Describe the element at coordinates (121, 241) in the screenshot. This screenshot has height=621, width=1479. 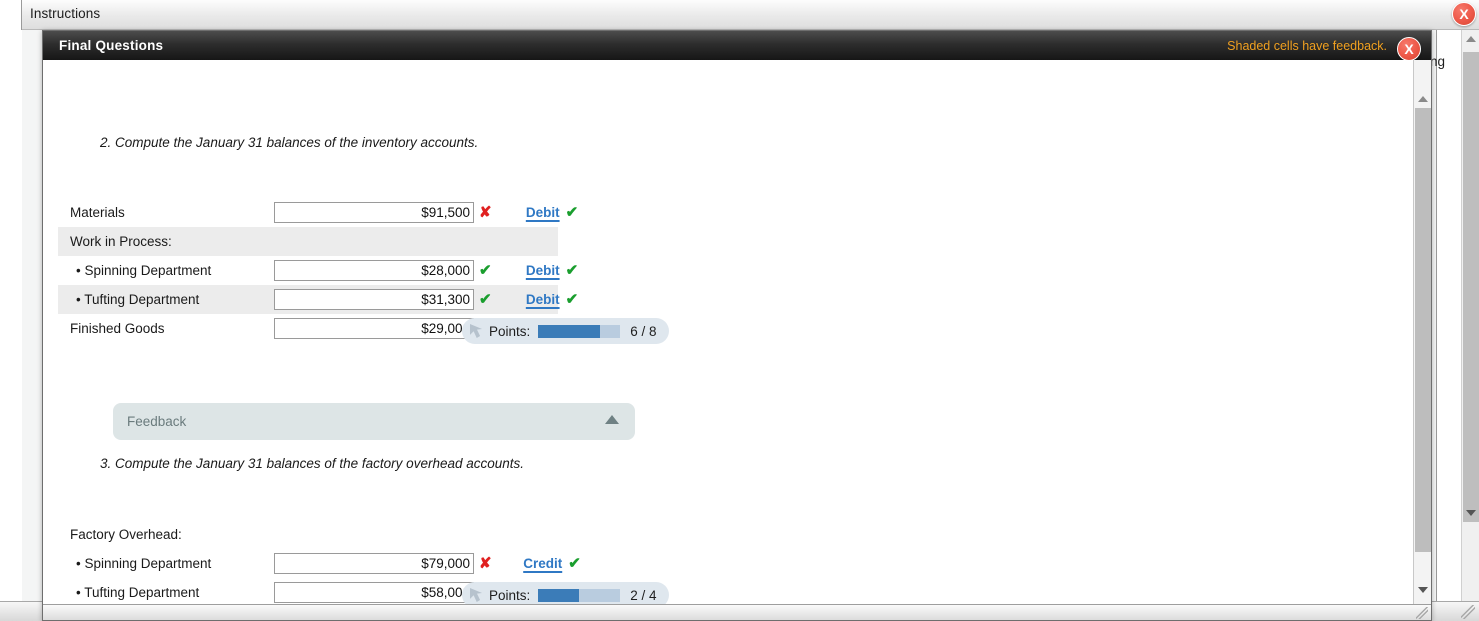
I see `row-label: Work in Process:` at that location.